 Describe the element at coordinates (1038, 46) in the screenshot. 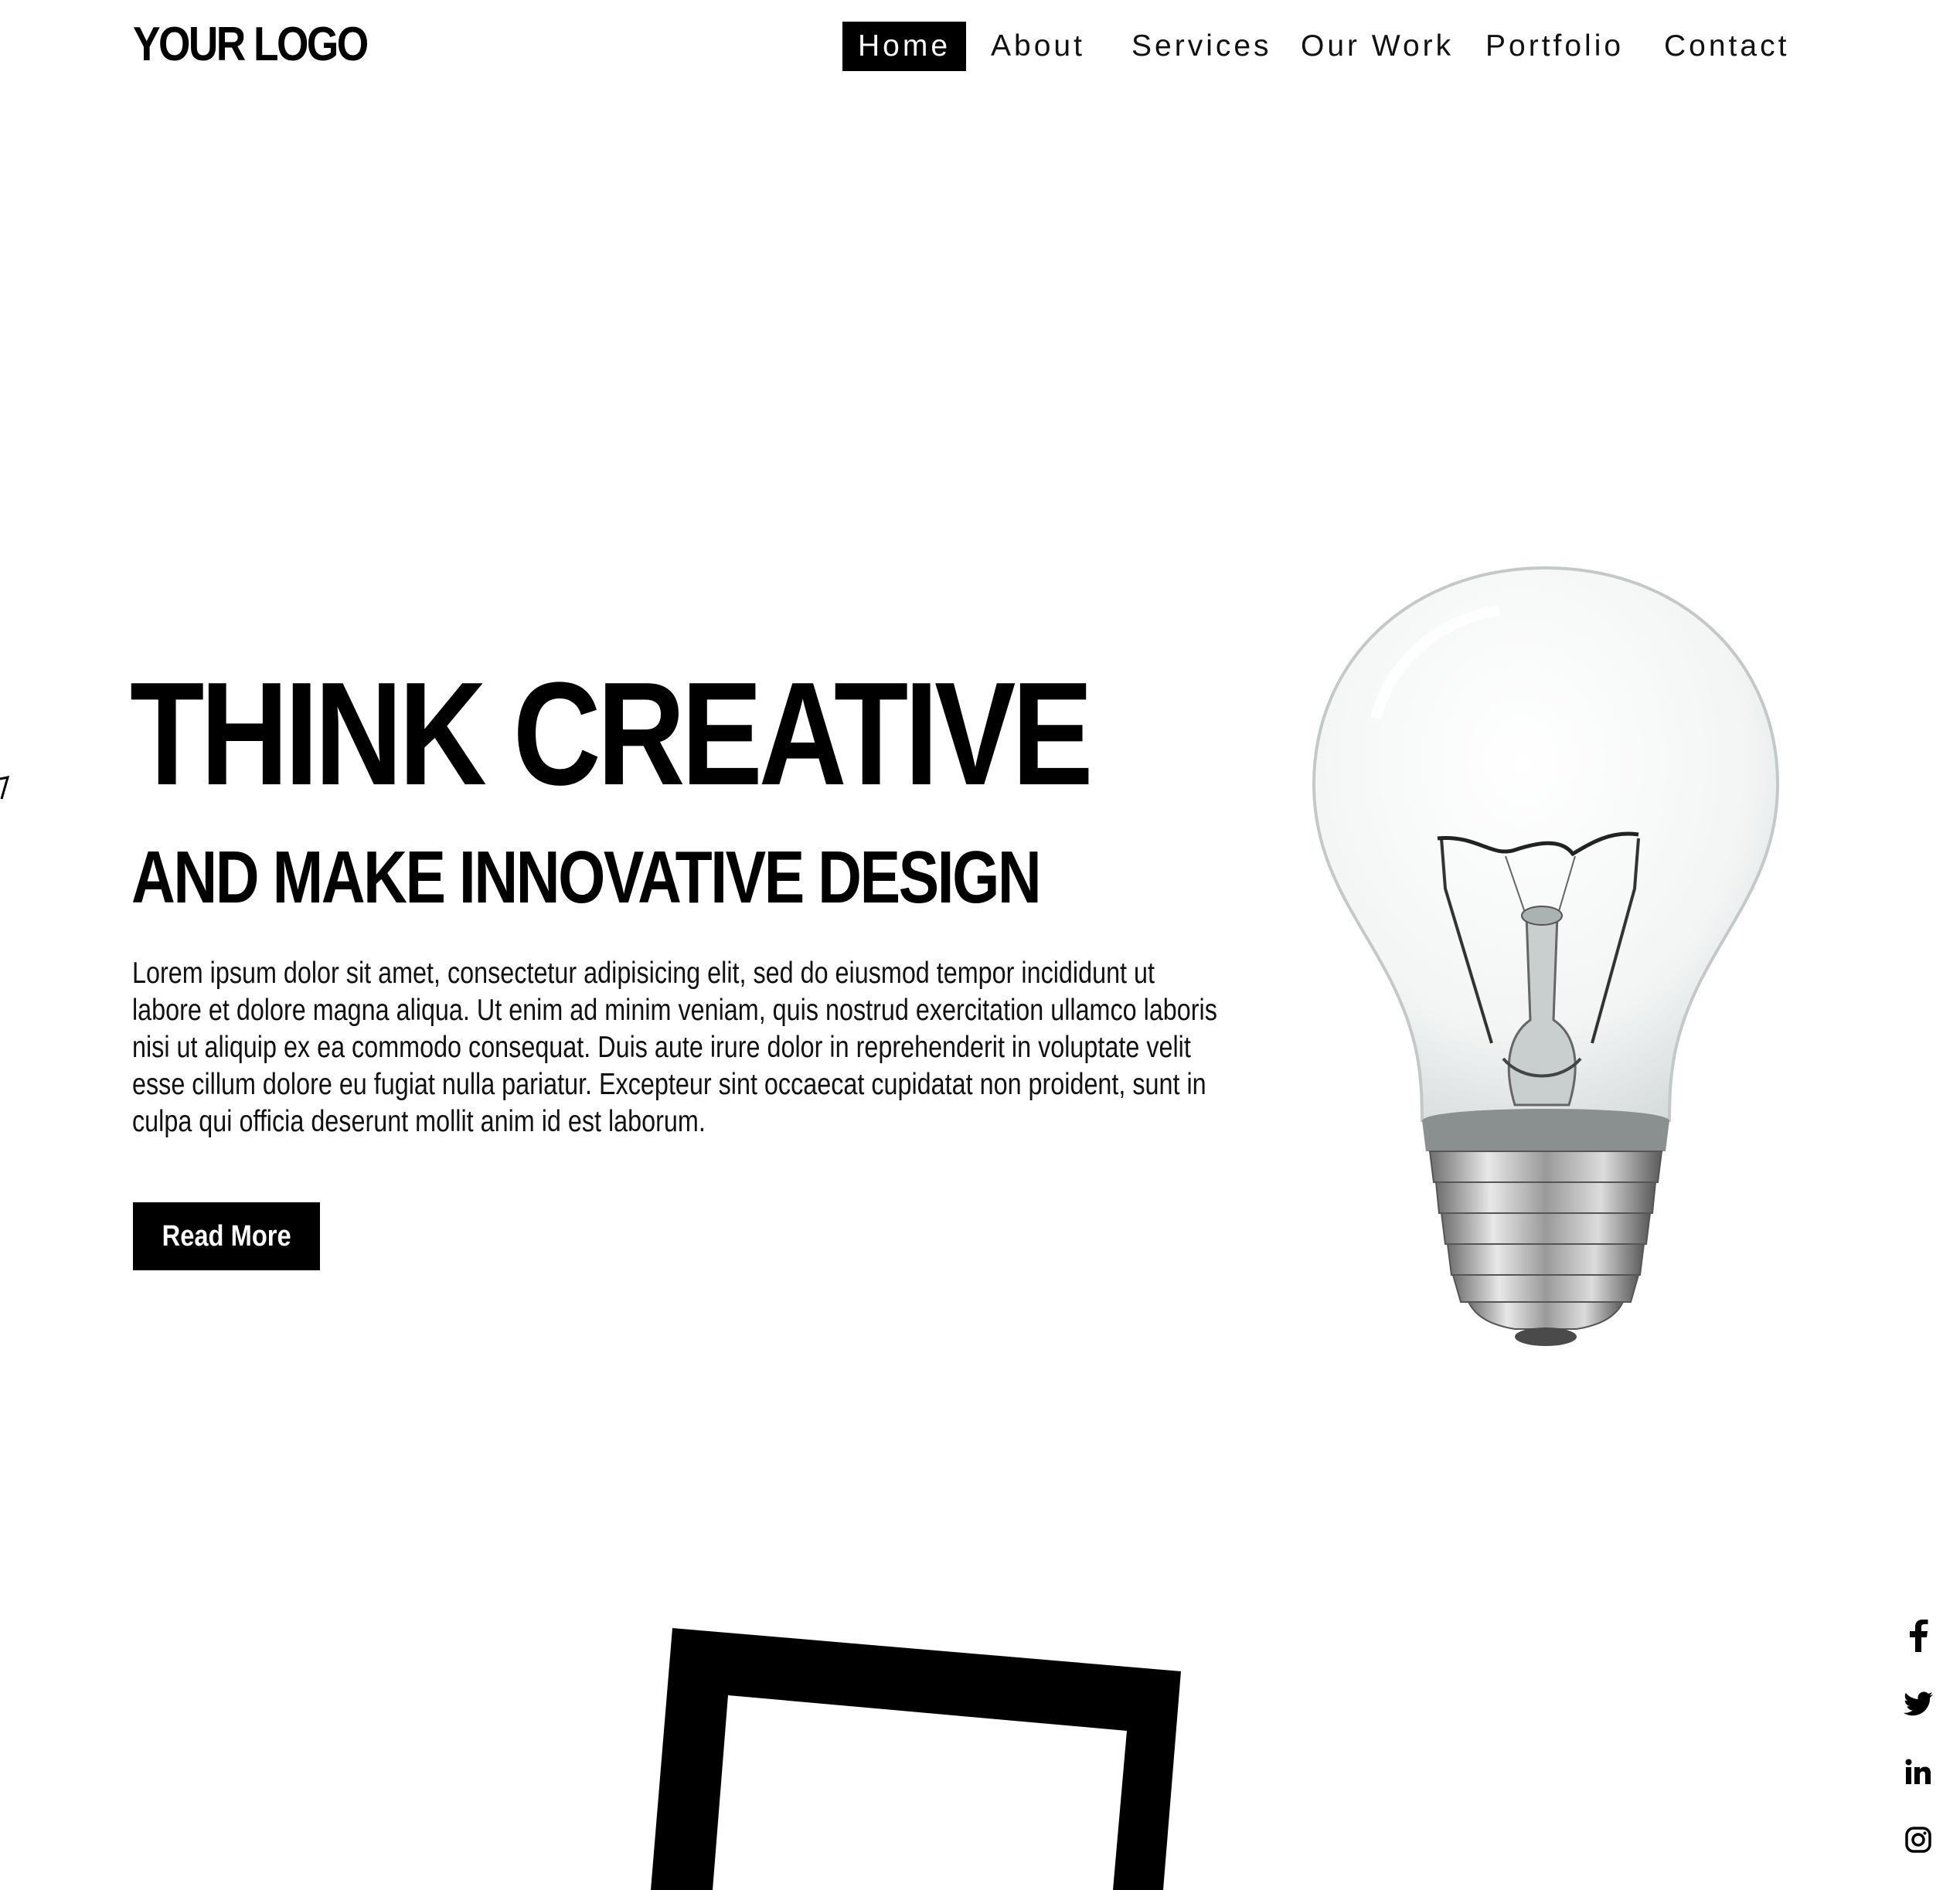

I see `nav-item-about: About` at that location.